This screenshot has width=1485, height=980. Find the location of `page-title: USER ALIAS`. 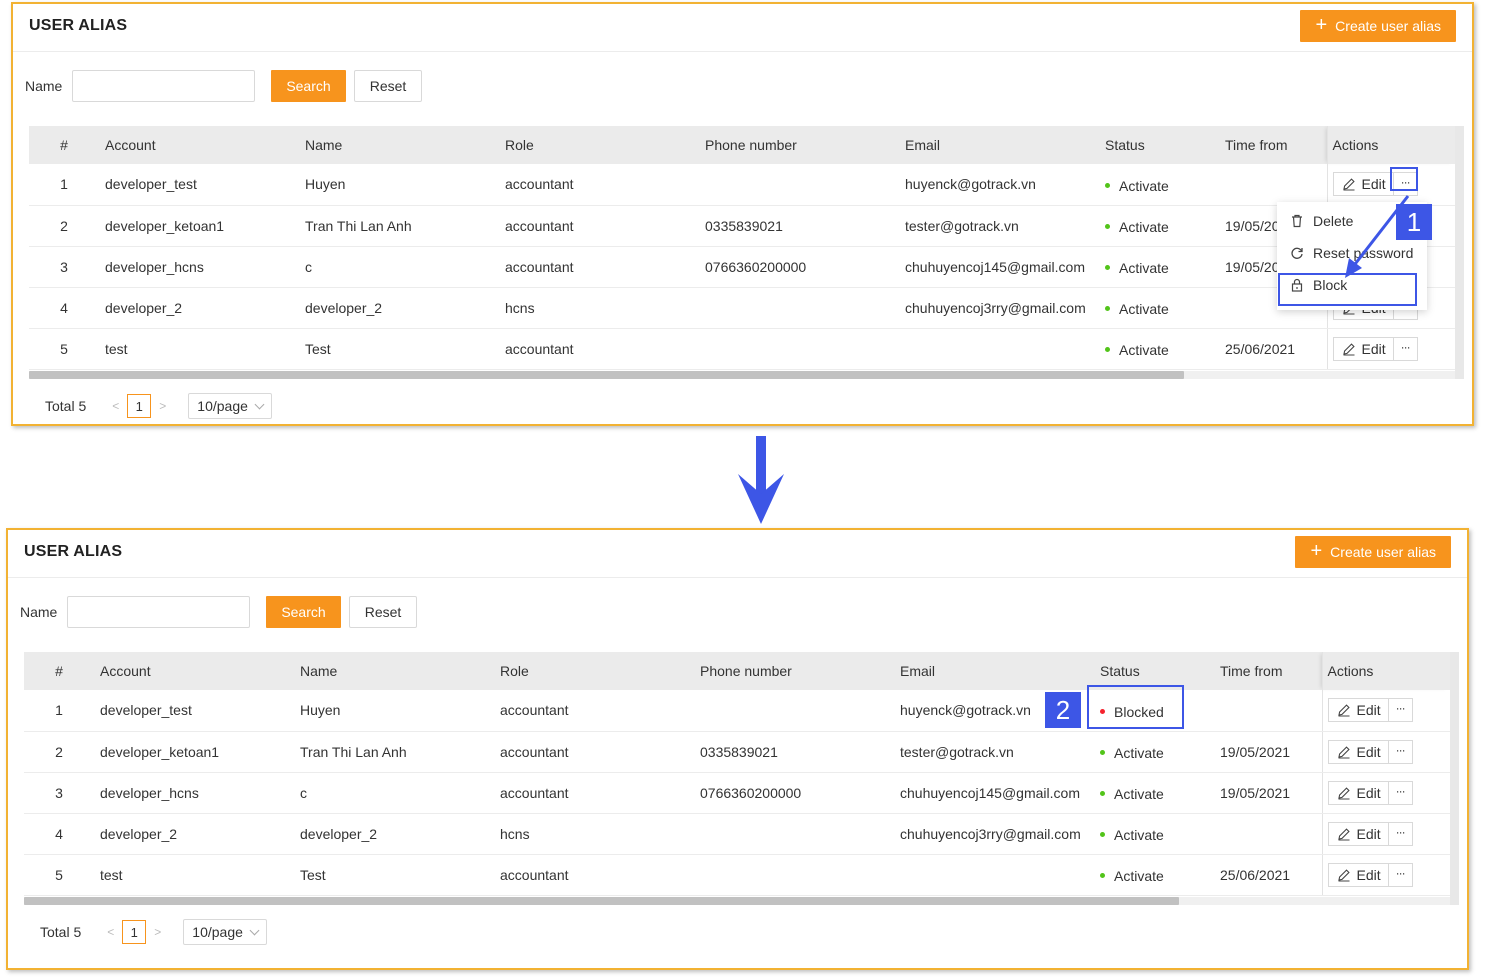

page-title: USER ALIAS is located at coordinates (73, 551).